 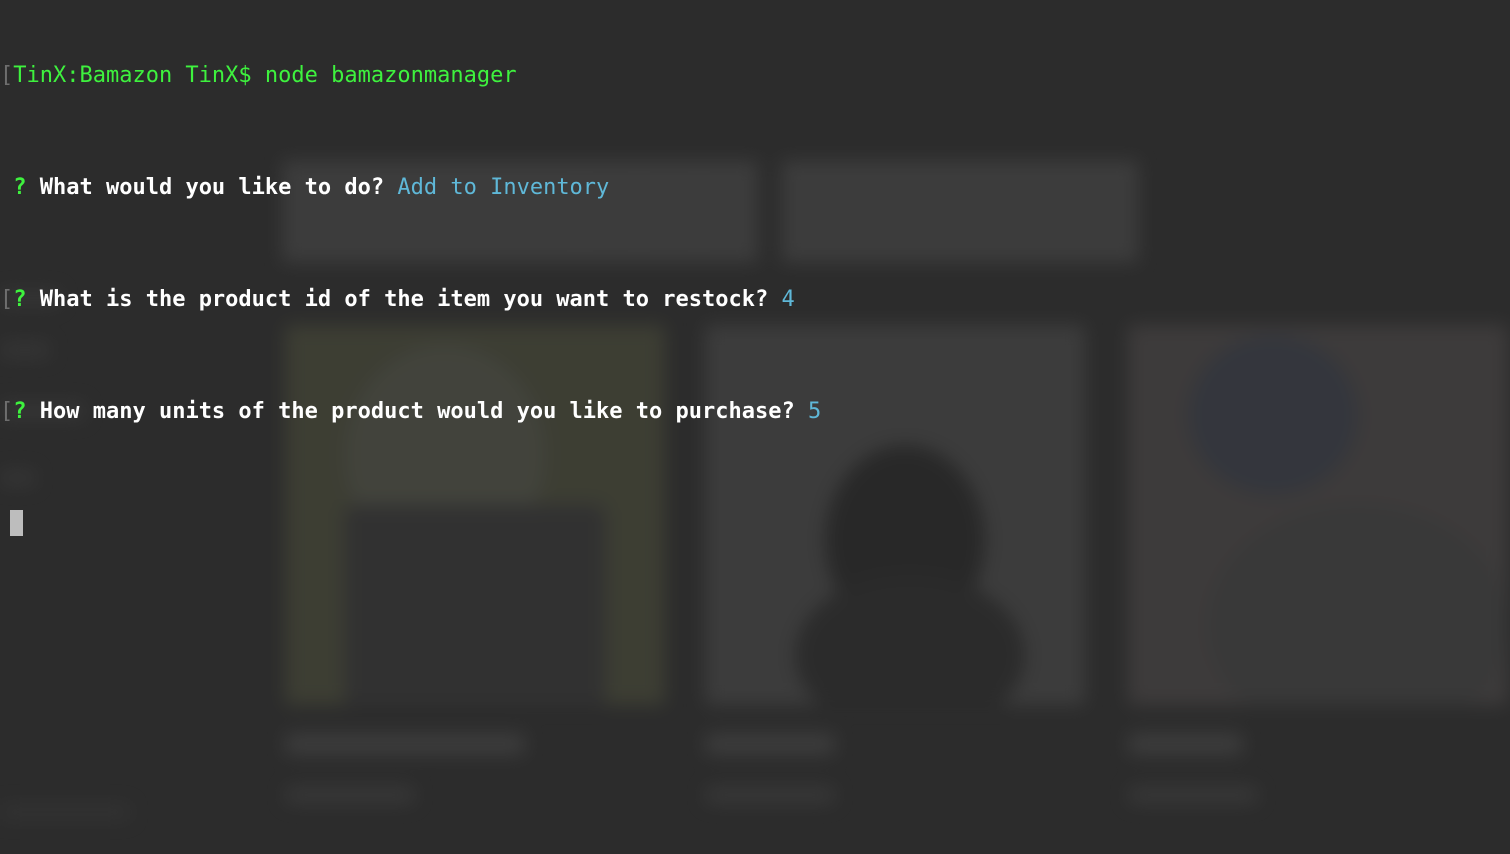 I want to click on line-bracket, so click(x=6, y=187).